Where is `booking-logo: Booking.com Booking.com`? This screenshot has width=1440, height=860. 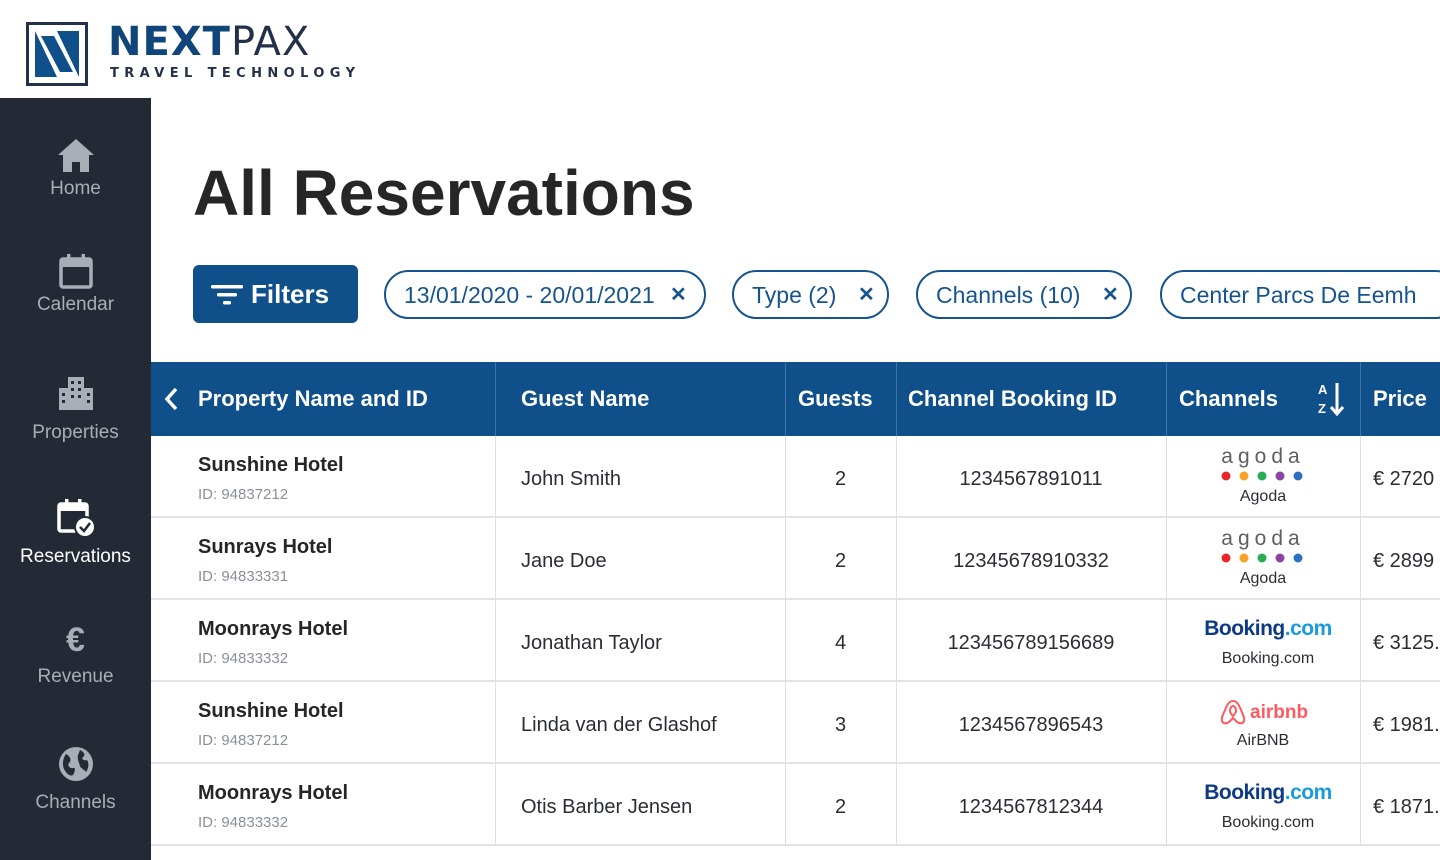
booking-logo: Booking.com Booking.com is located at coordinates (1263, 641).